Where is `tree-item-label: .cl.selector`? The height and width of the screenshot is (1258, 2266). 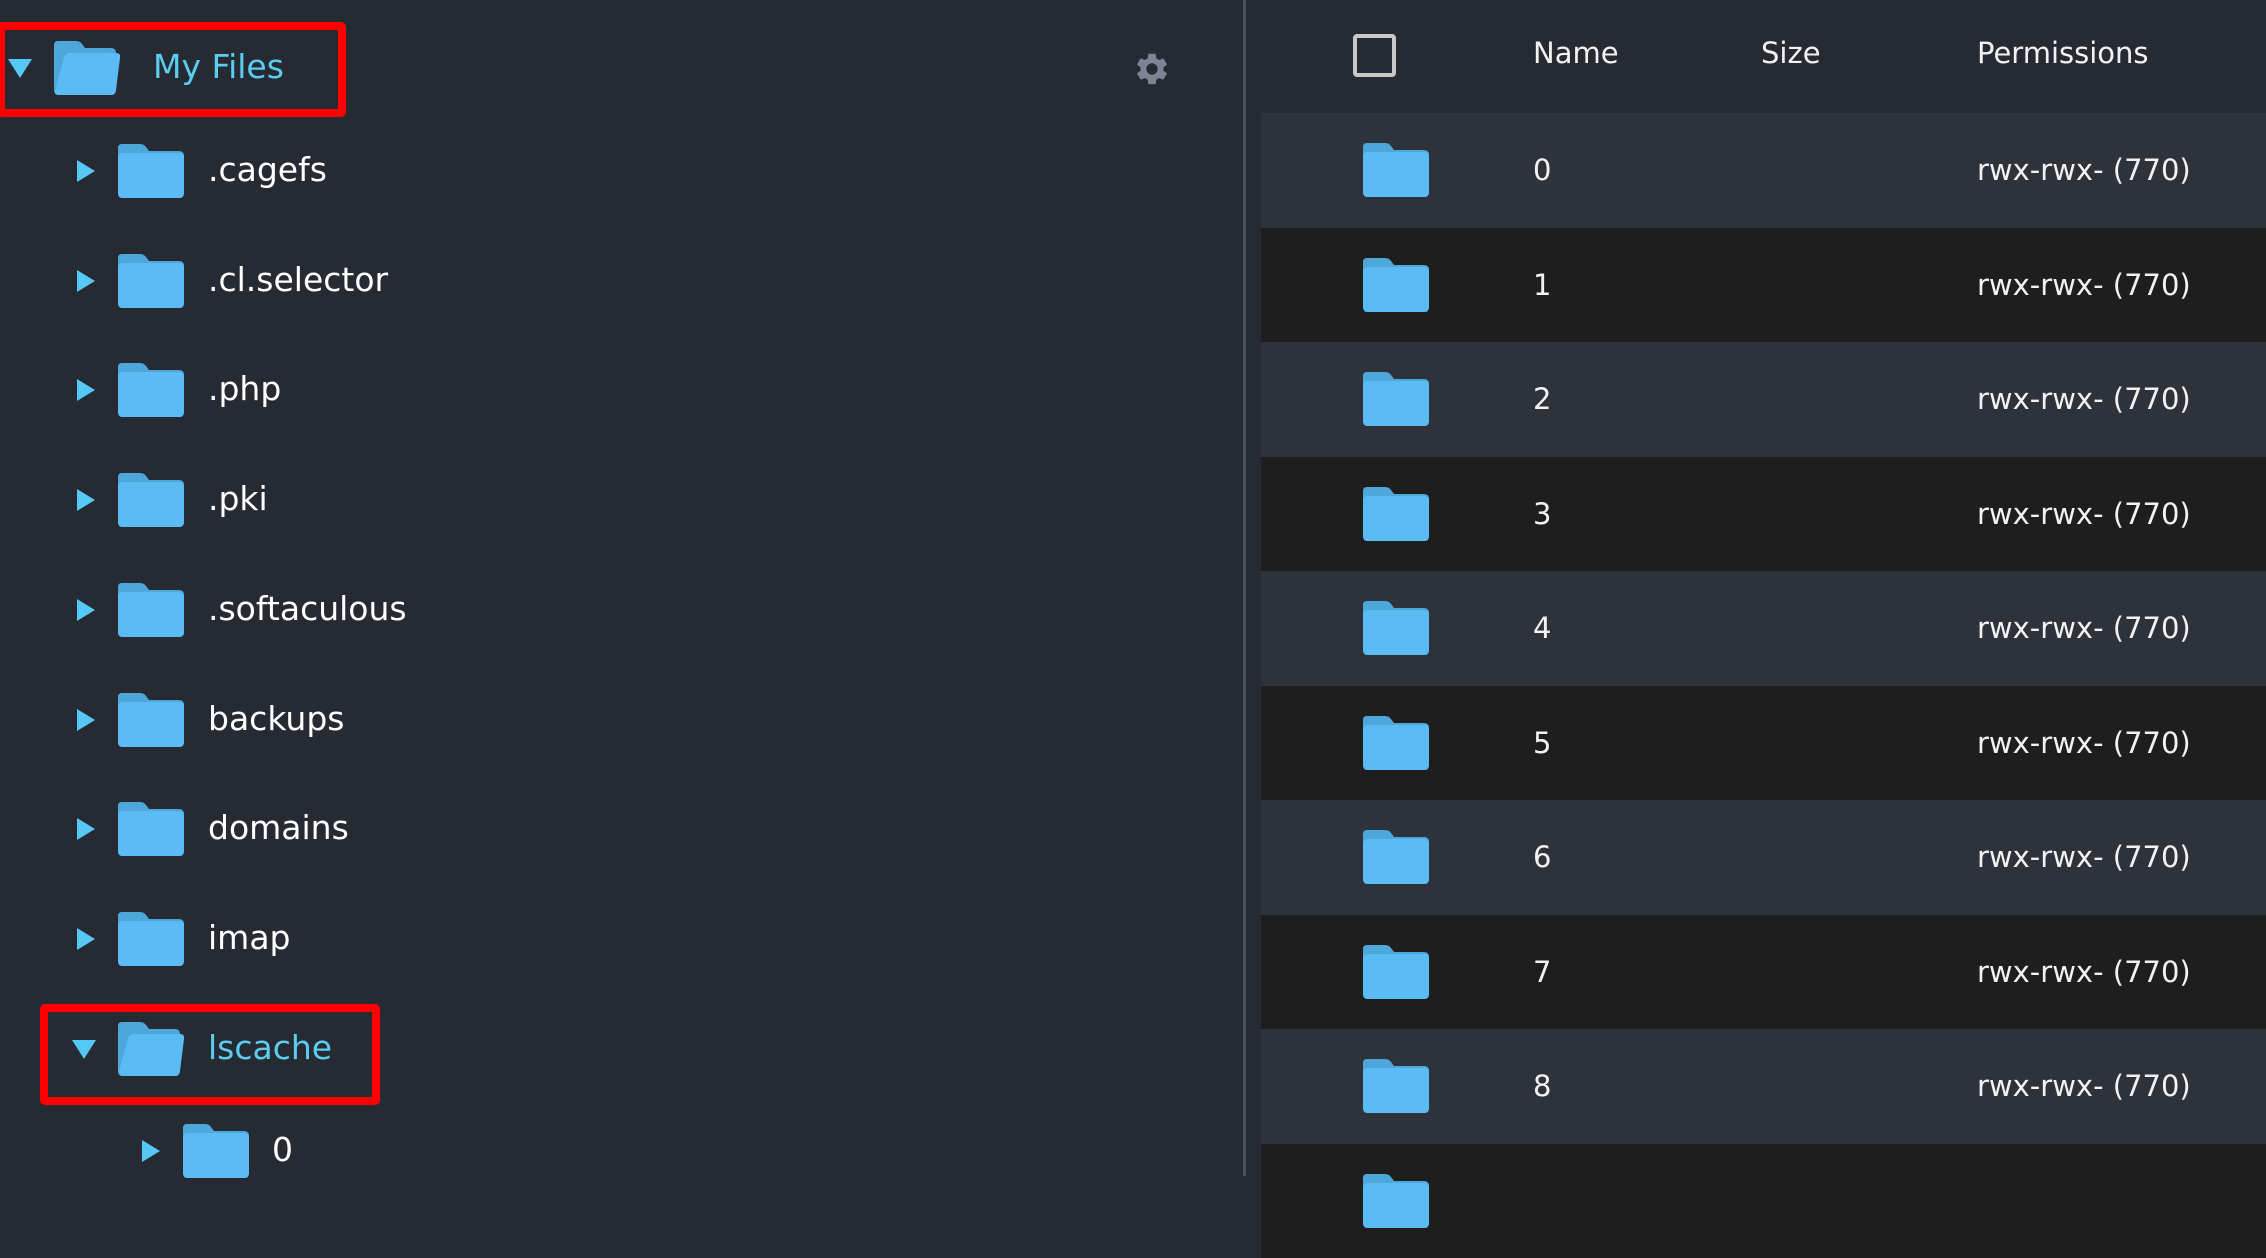 tree-item-label: .cl.selector is located at coordinates (298, 279).